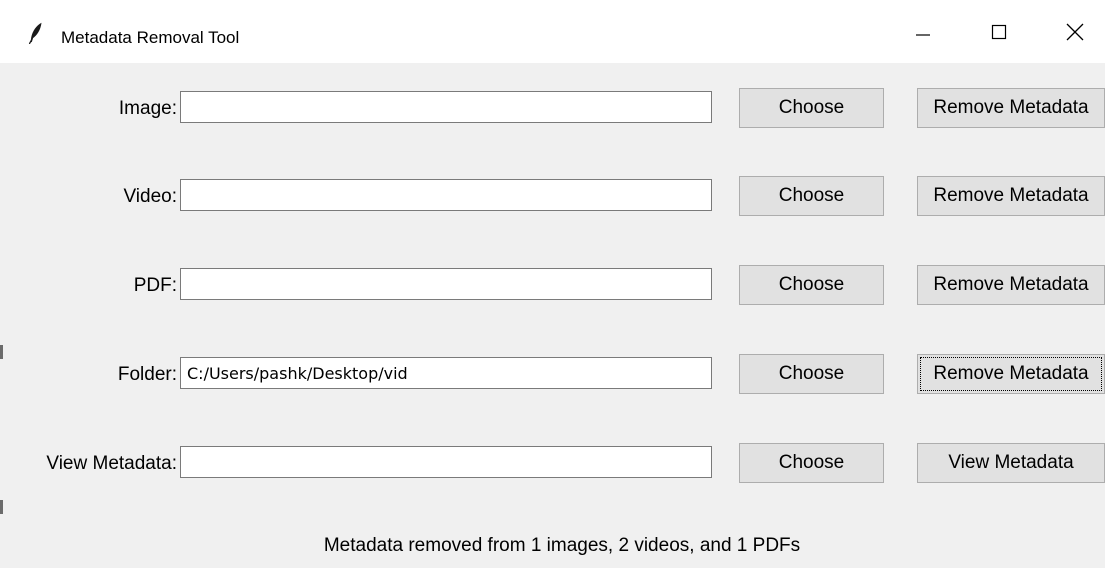 The image size is (1105, 568). Describe the element at coordinates (111, 463) in the screenshot. I see `view-metadata-label: View Metadata:` at that location.